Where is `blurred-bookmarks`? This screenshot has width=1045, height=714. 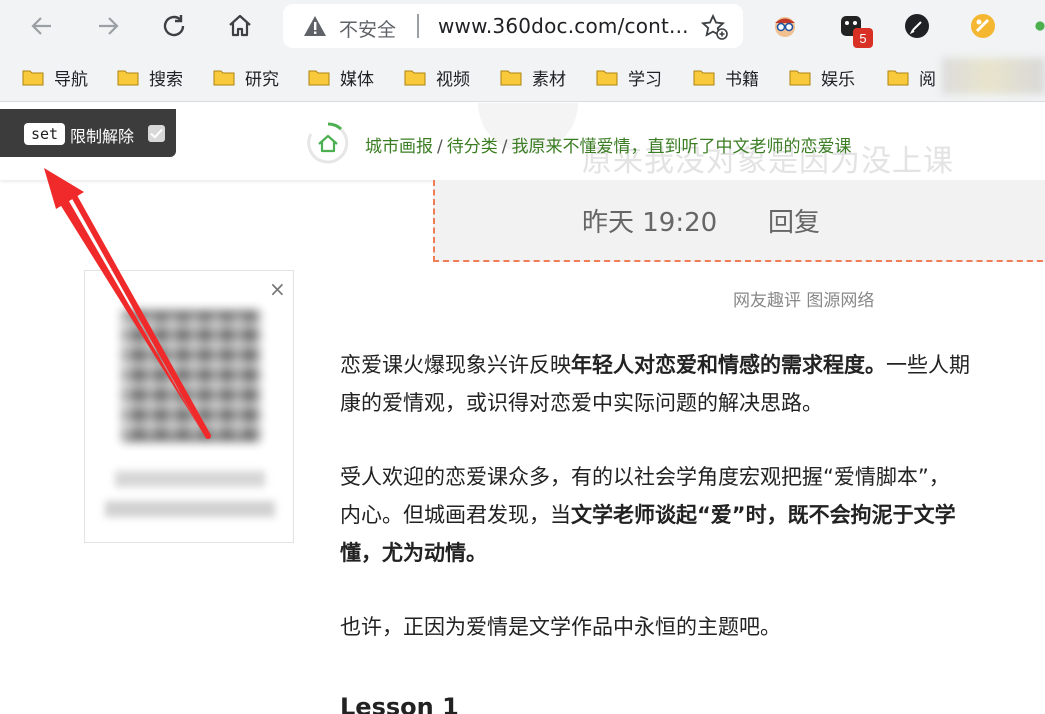
blurred-bookmarks is located at coordinates (993, 76).